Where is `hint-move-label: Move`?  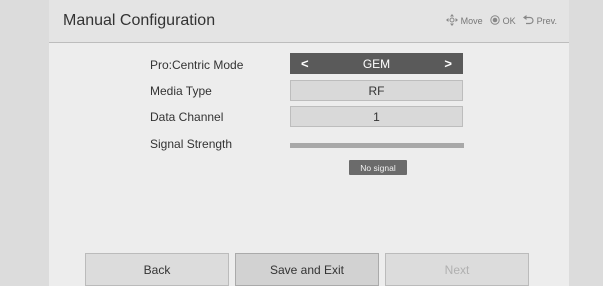 hint-move-label: Move is located at coordinates (471, 21).